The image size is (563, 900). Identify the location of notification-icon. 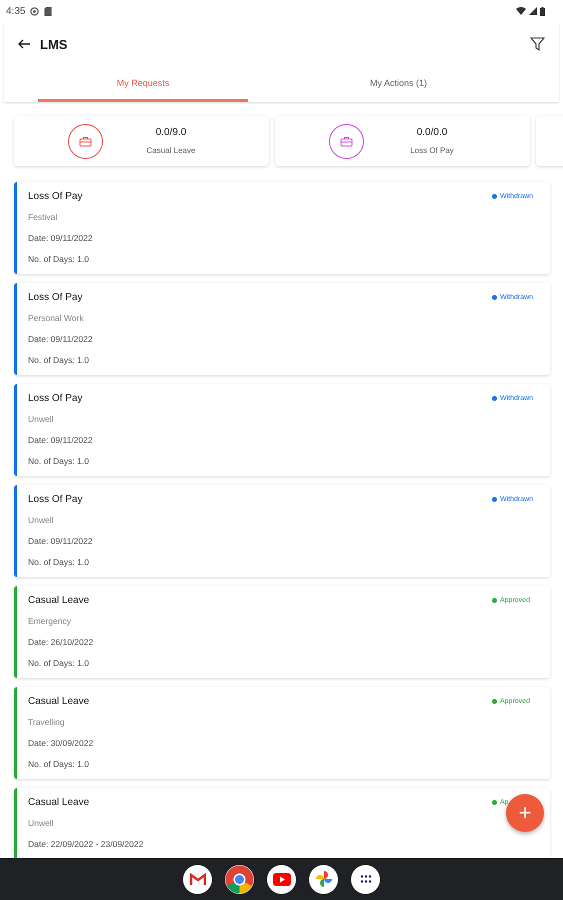
(35, 11).